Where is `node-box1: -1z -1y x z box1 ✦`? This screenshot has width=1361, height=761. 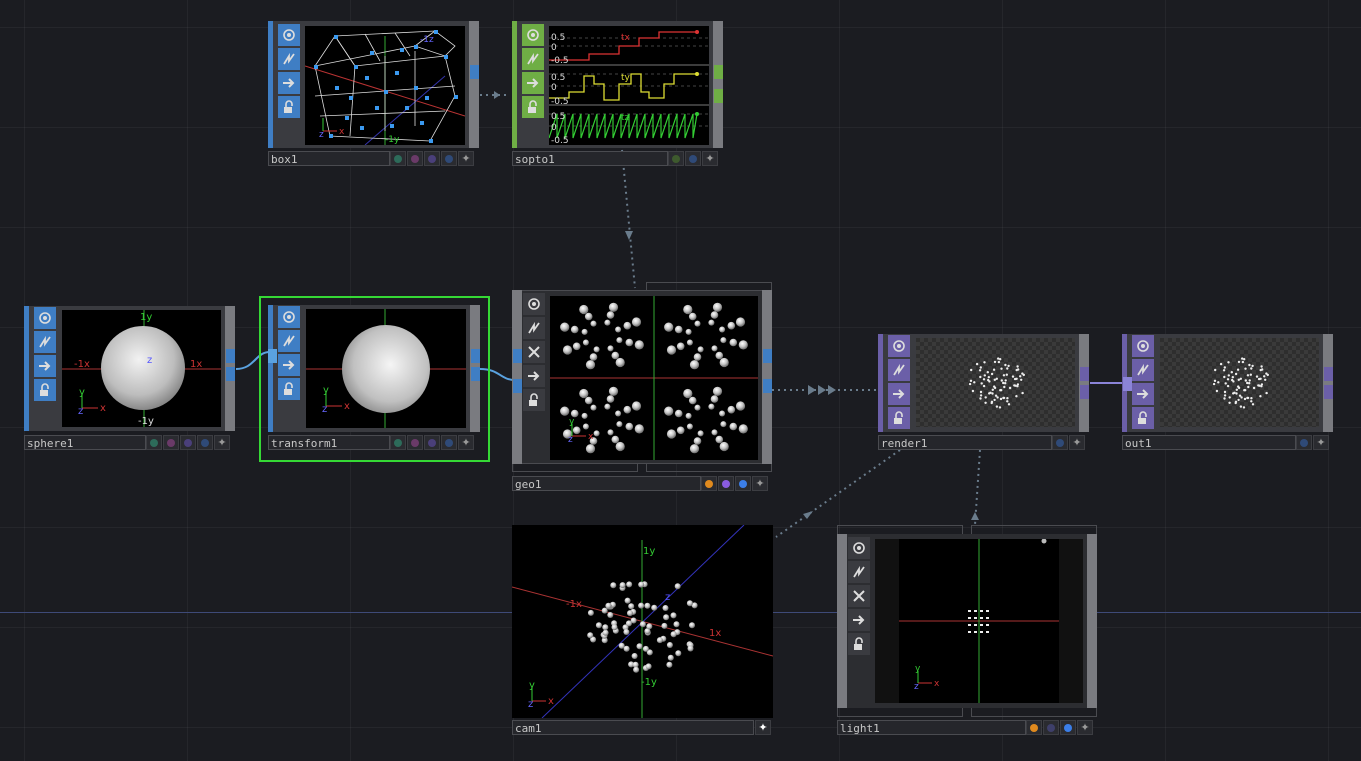 node-box1: -1z -1y x z box1 ✦ is located at coordinates (374, 96).